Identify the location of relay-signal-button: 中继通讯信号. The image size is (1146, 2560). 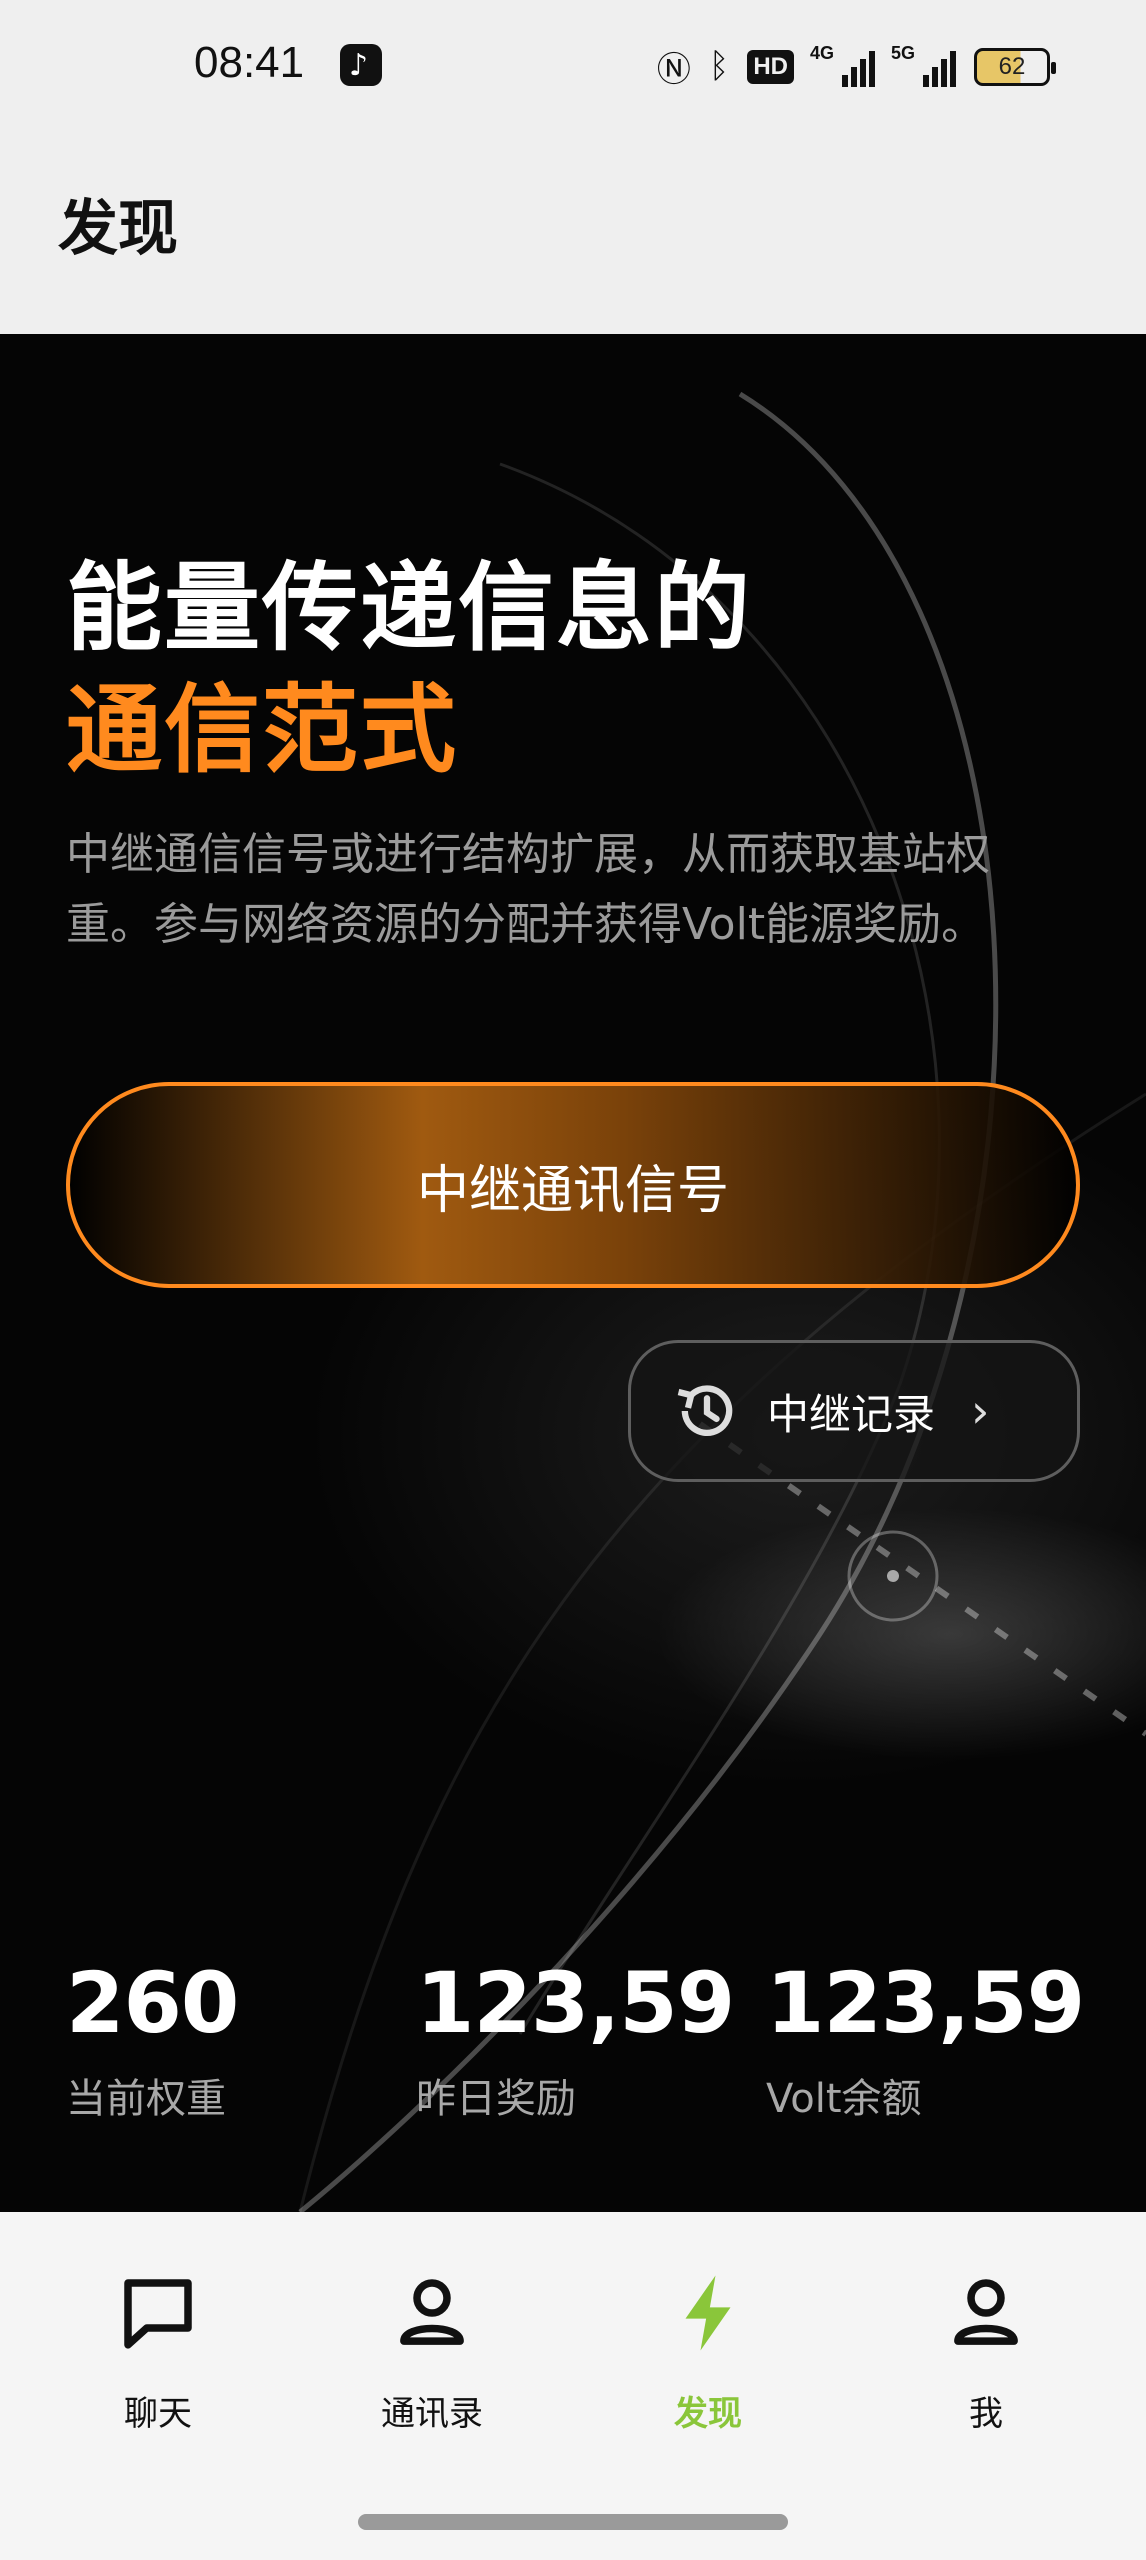
(573, 1185).